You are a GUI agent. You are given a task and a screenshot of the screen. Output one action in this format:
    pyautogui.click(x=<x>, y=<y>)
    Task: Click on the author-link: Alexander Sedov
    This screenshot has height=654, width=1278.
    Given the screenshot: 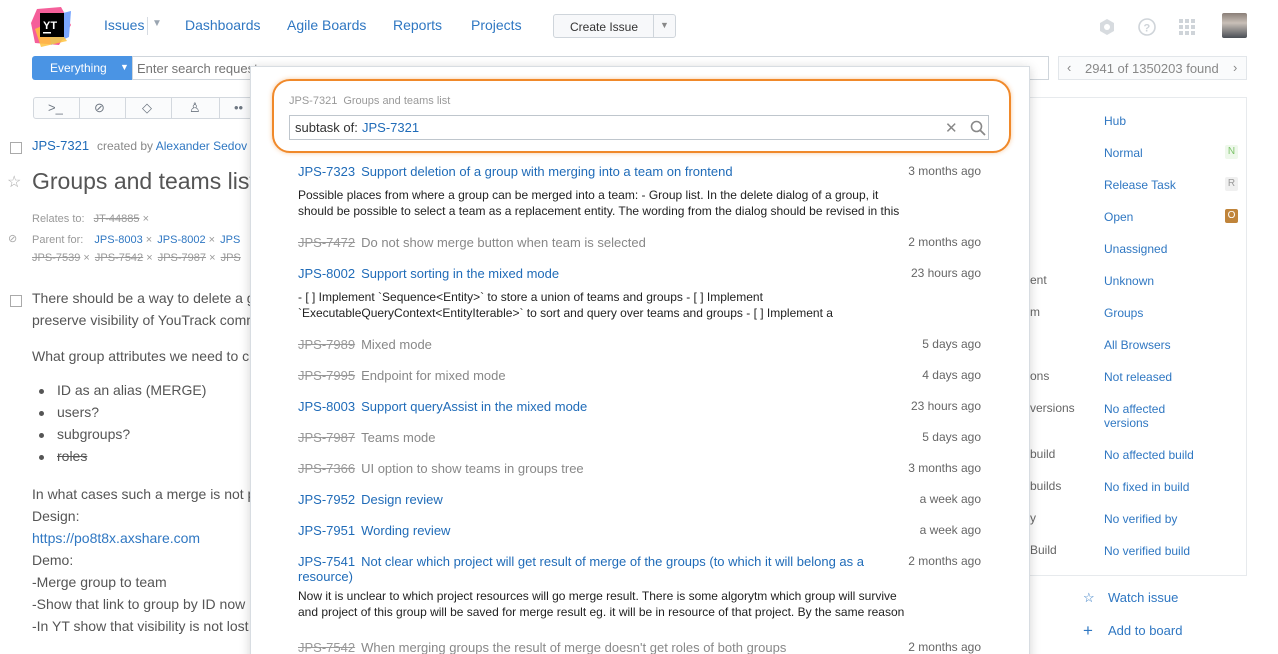 What is the action you would take?
    pyautogui.click(x=201, y=146)
    